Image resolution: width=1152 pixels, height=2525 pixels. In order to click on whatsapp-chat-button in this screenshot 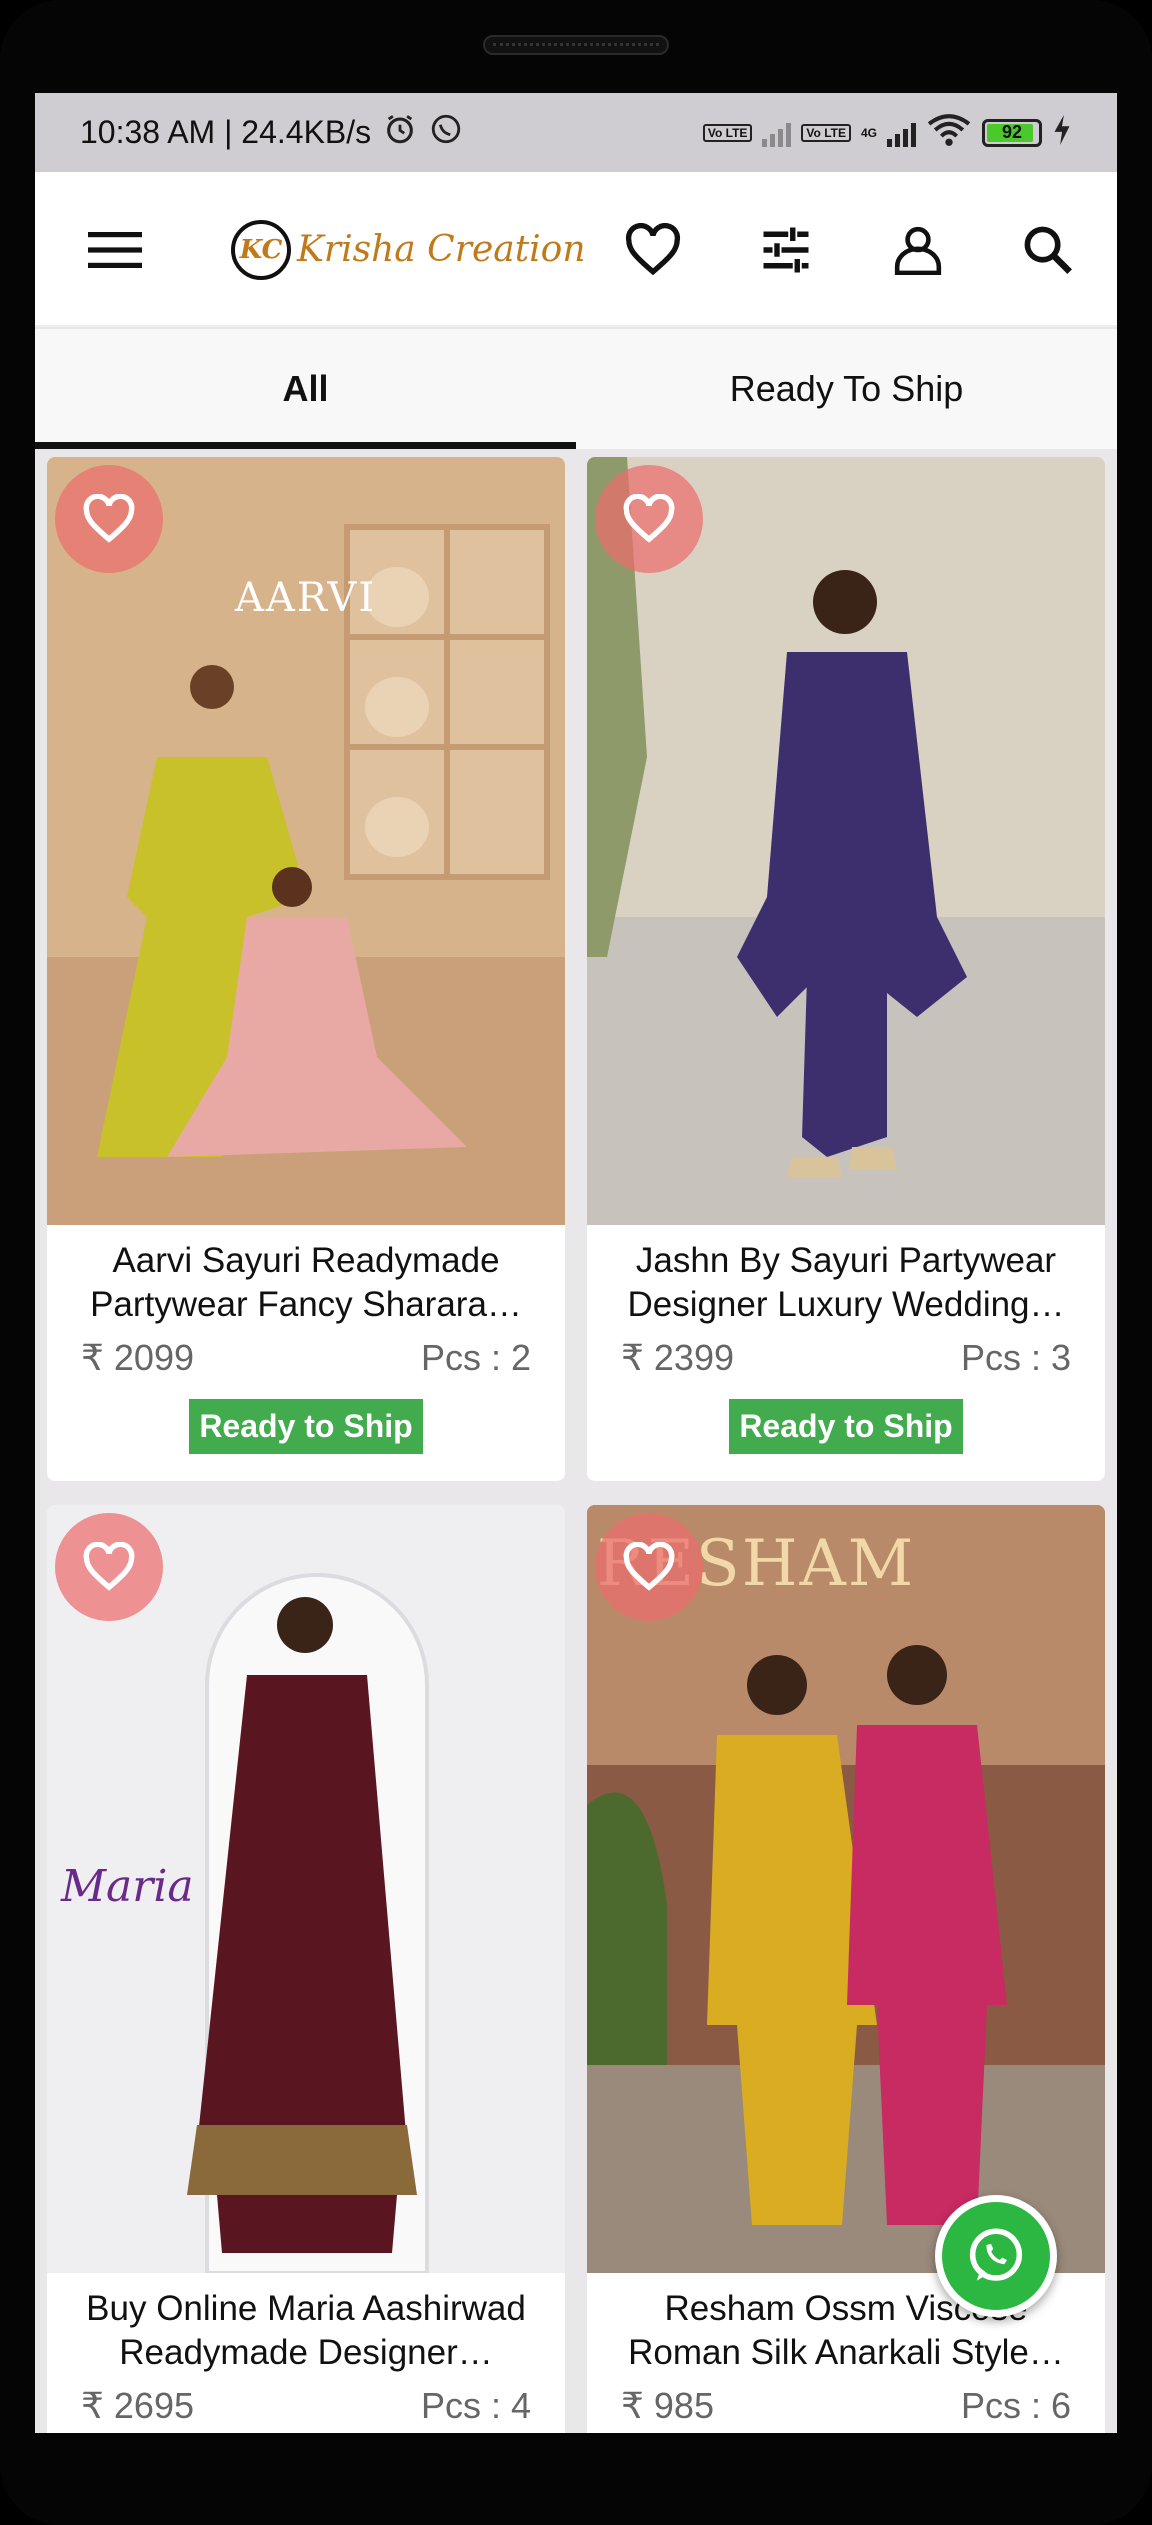, I will do `click(996, 2256)`.